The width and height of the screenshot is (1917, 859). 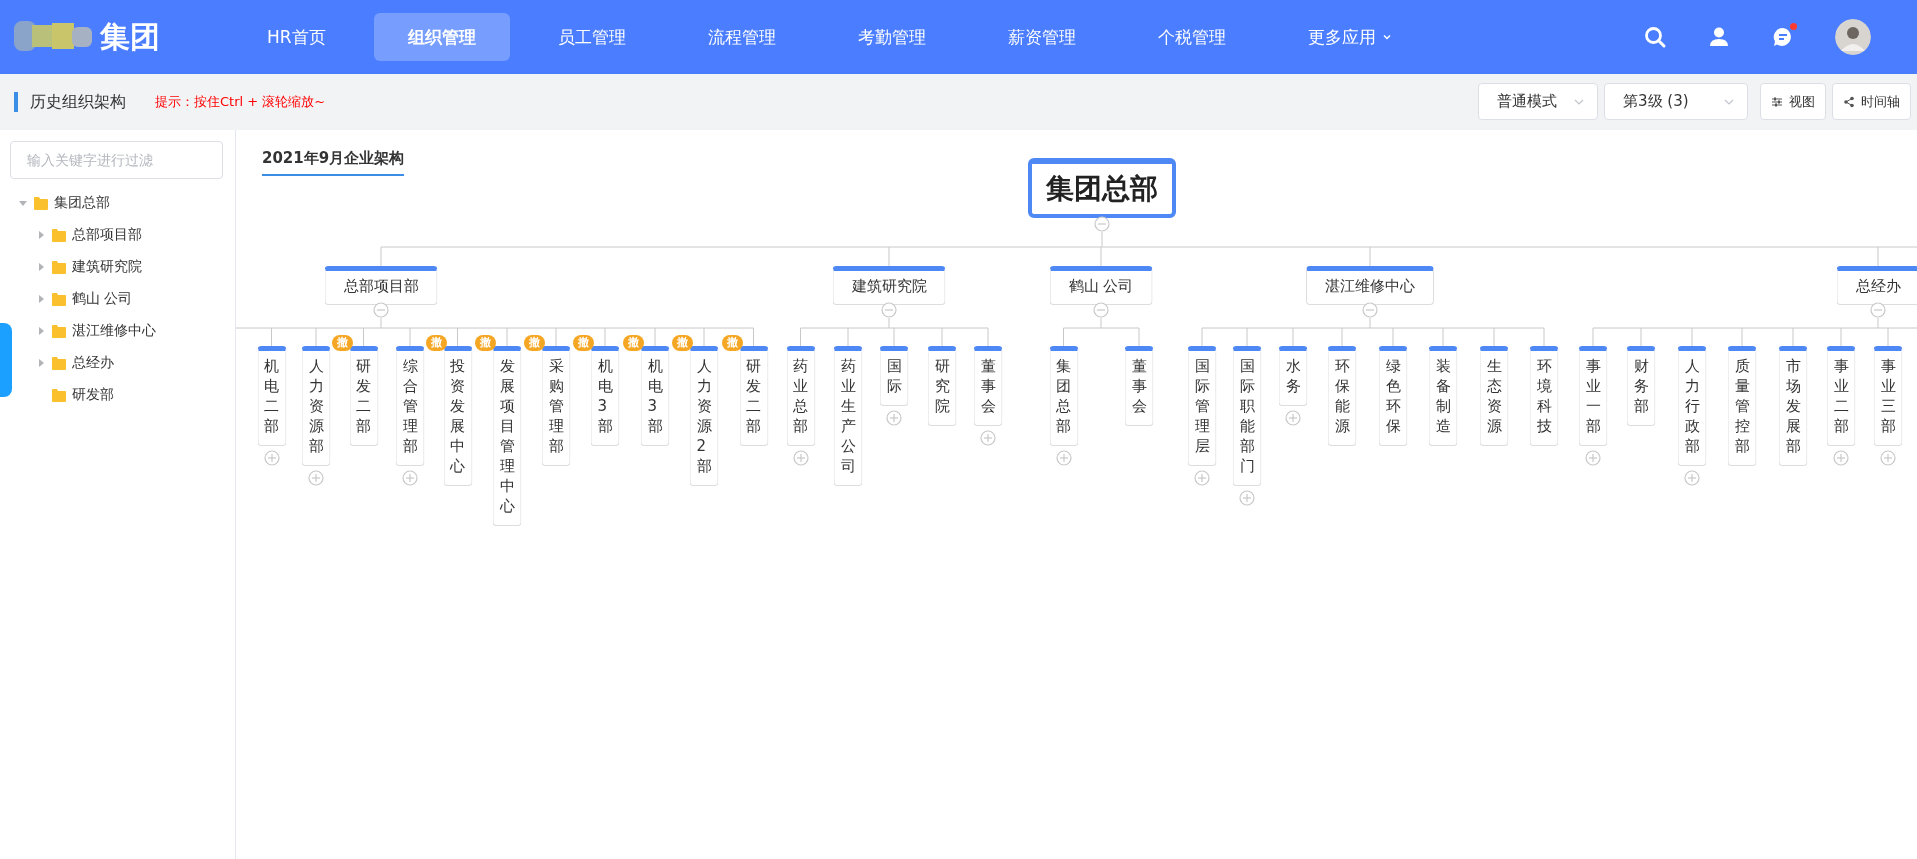 I want to click on org-node: 总经办, so click(x=1876, y=285).